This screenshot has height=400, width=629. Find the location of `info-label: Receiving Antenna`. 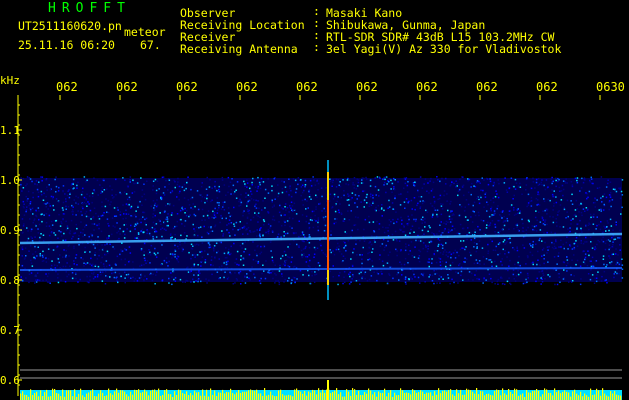

info-label: Receiving Antenna is located at coordinates (239, 49).